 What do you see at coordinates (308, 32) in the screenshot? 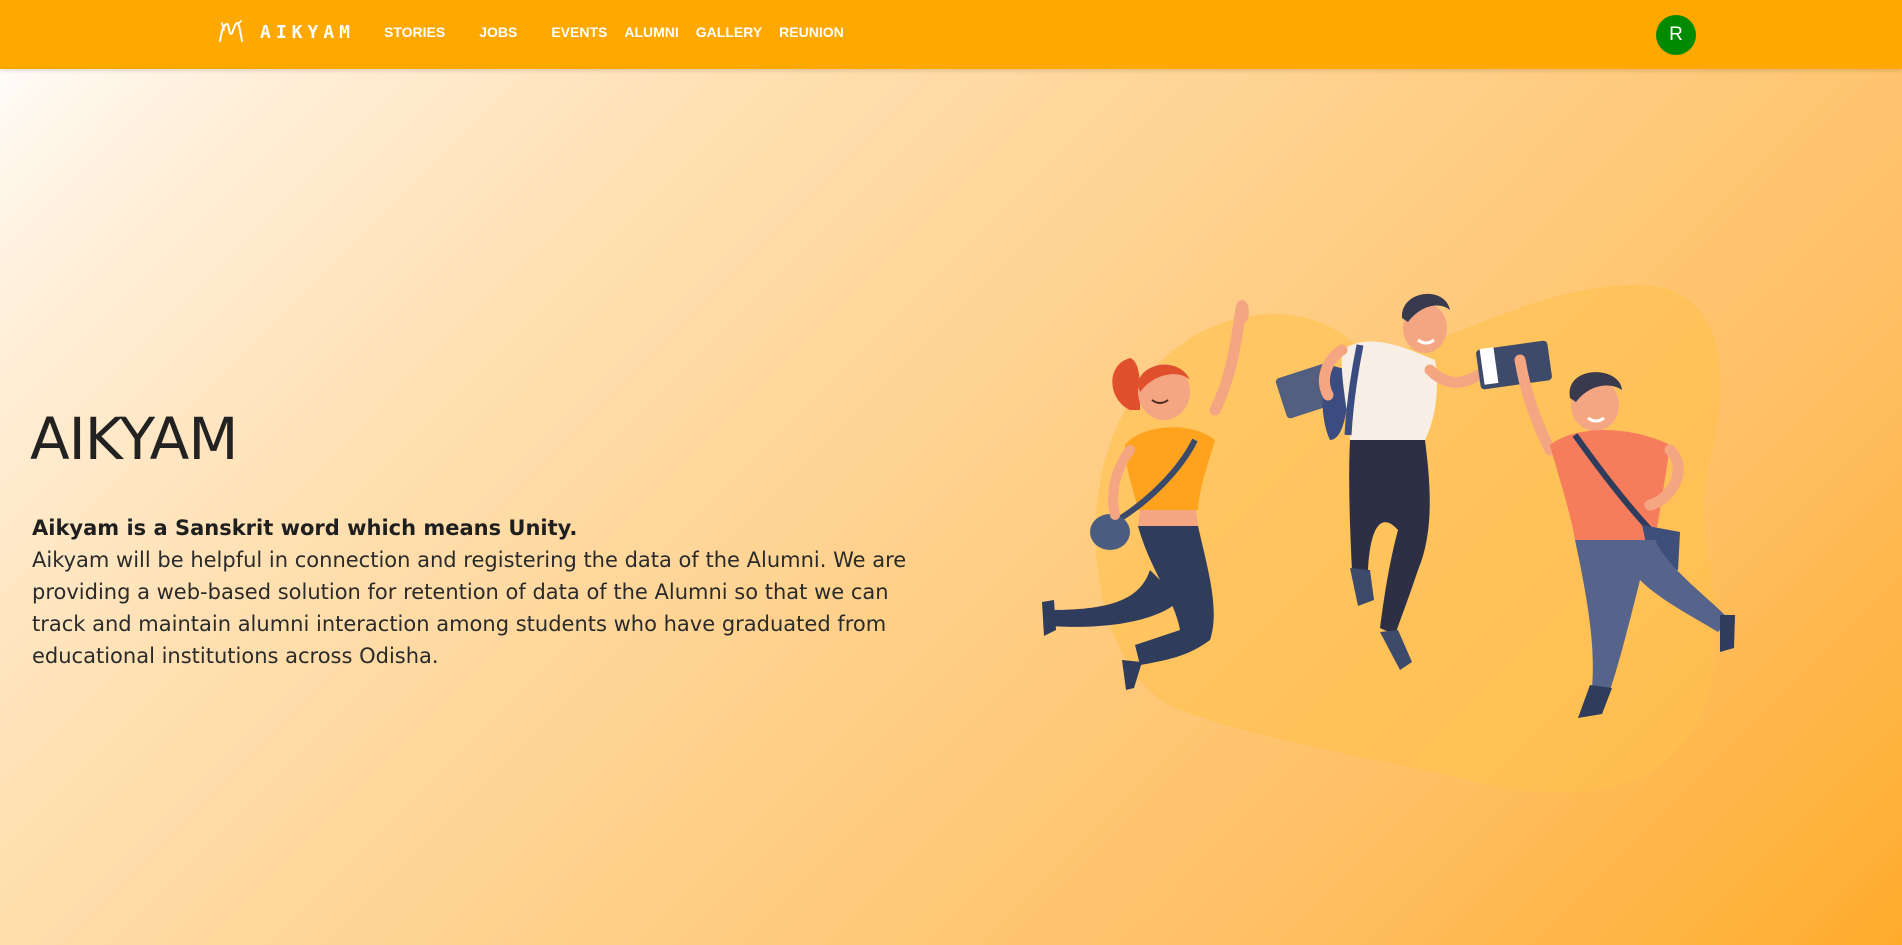
I see `brand-name: AIKYAM` at bounding box center [308, 32].